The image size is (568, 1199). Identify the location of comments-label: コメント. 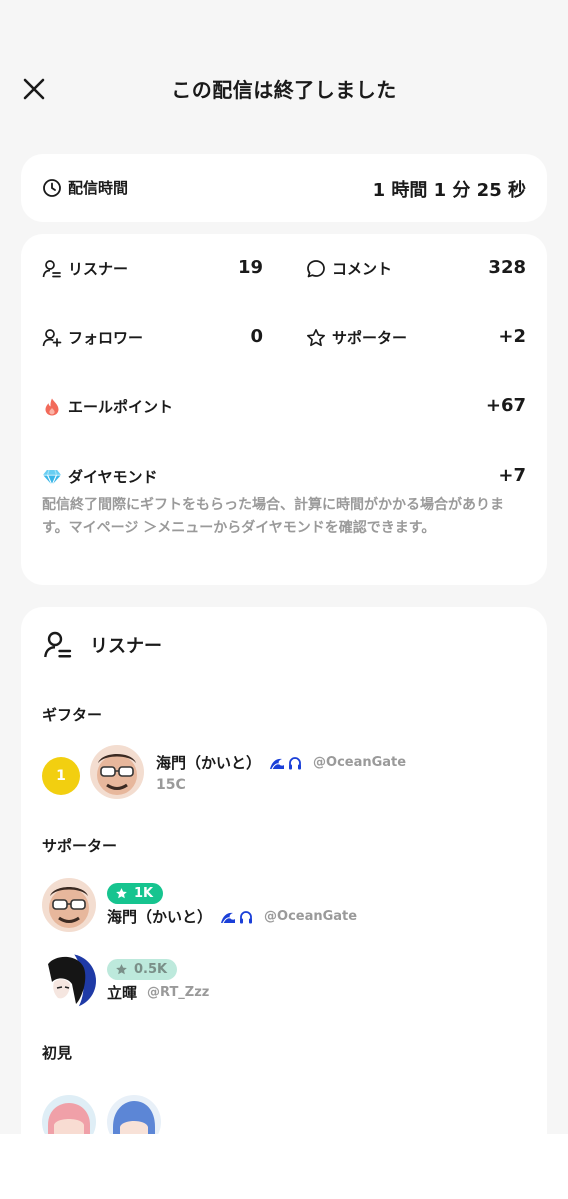
(362, 269).